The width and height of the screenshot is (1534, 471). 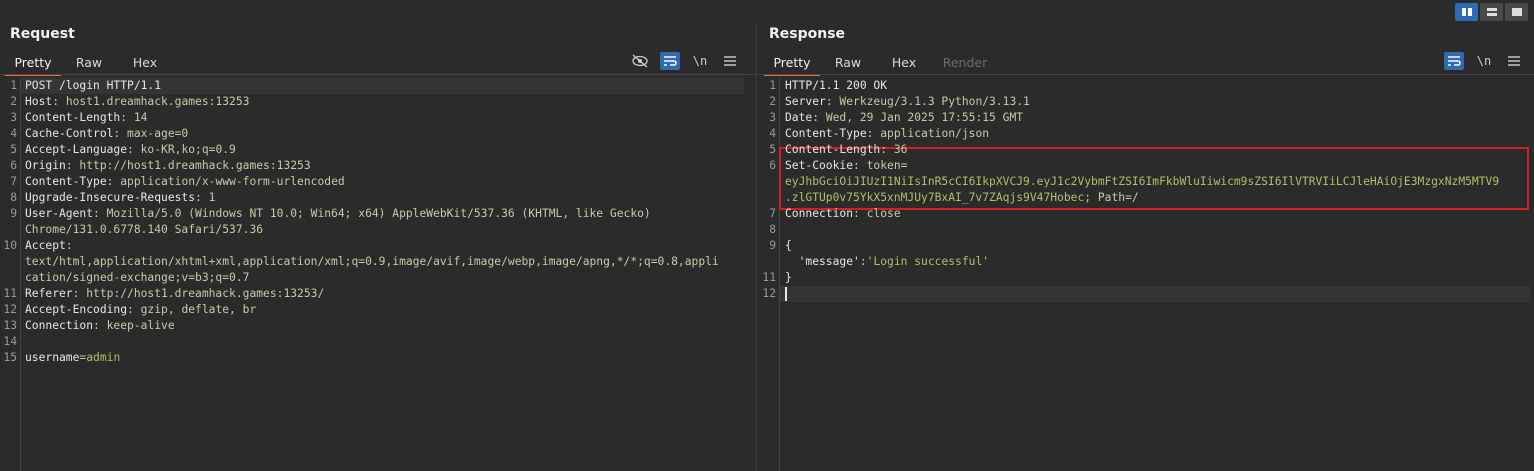 What do you see at coordinates (772, 101) in the screenshot?
I see `line-number: 2` at bounding box center [772, 101].